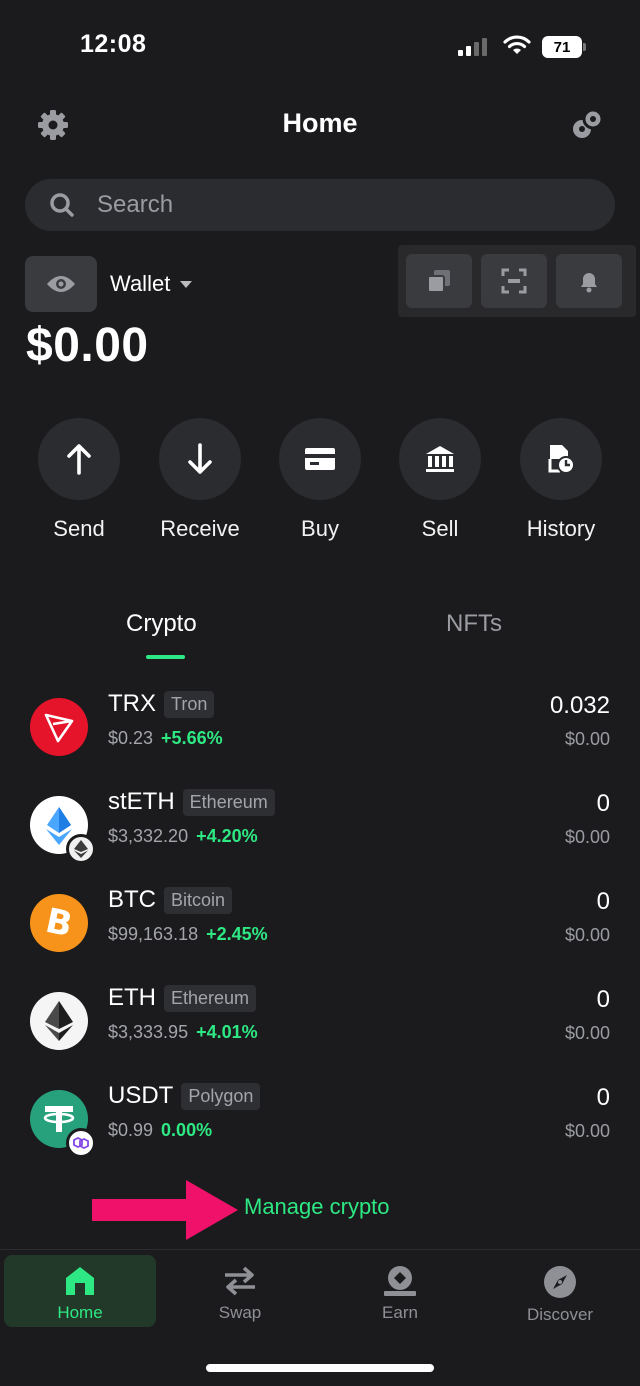 This screenshot has height=1386, width=640. What do you see at coordinates (320, 837) in the screenshot?
I see `asset-row-steth: stETH Ethereum $3,332.20 +4.20% 0 $0.00` at bounding box center [320, 837].